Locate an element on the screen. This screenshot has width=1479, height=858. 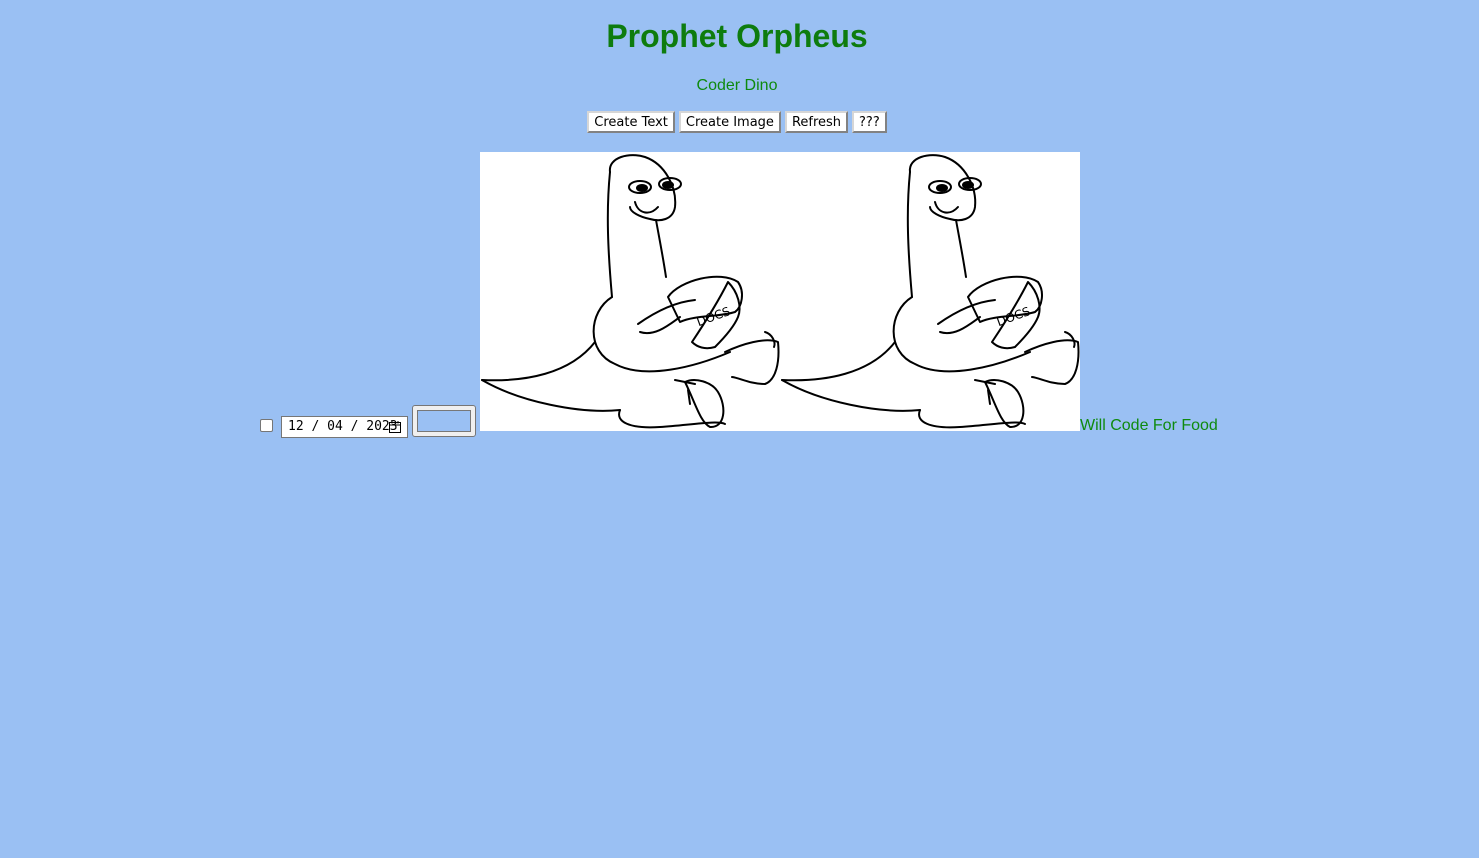
checkbox is located at coordinates (266, 425).